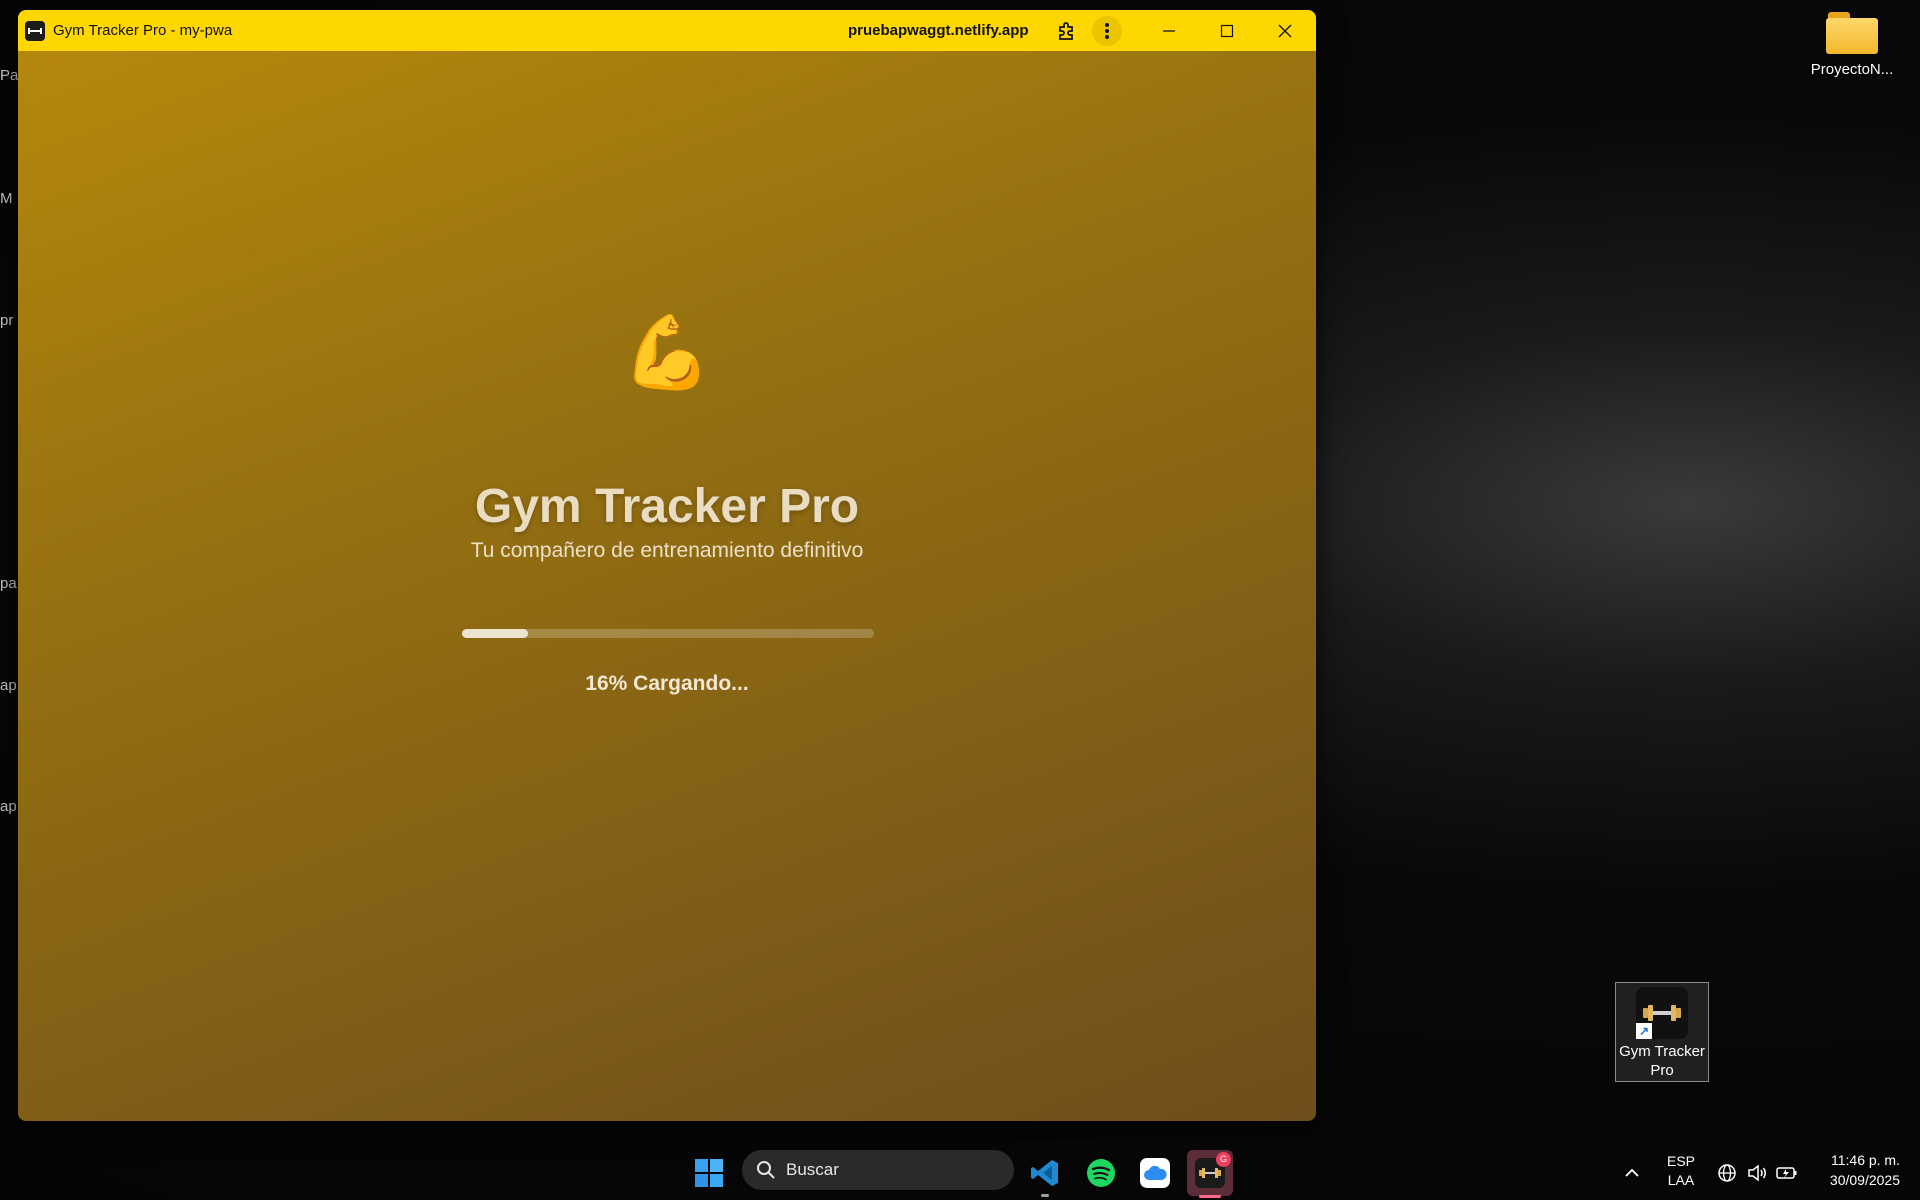 The image size is (1920, 1200). Describe the element at coordinates (1865, 1160) in the screenshot. I see `clock-time: 11:46 p. m.` at that location.